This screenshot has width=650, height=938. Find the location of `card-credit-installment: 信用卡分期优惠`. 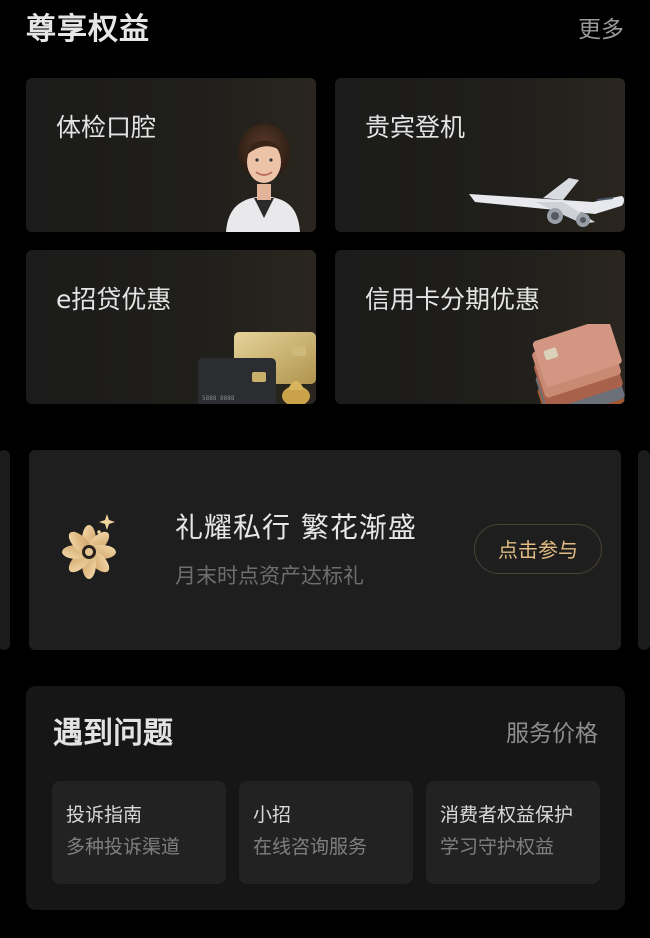

card-credit-installment: 信用卡分期优惠 is located at coordinates (480, 327).